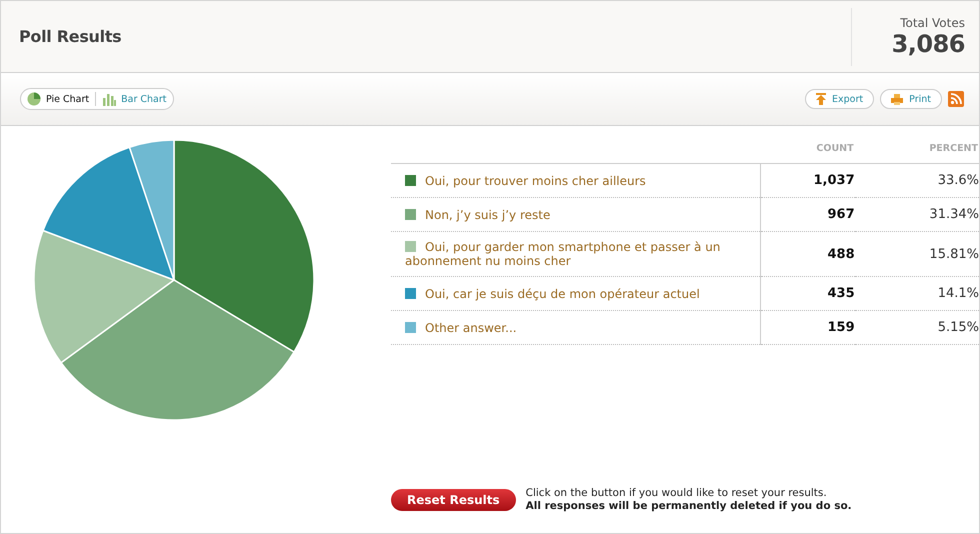 This screenshot has height=534, width=980. Describe the element at coordinates (834, 180) in the screenshot. I see `vote-count: 1,037` at that location.